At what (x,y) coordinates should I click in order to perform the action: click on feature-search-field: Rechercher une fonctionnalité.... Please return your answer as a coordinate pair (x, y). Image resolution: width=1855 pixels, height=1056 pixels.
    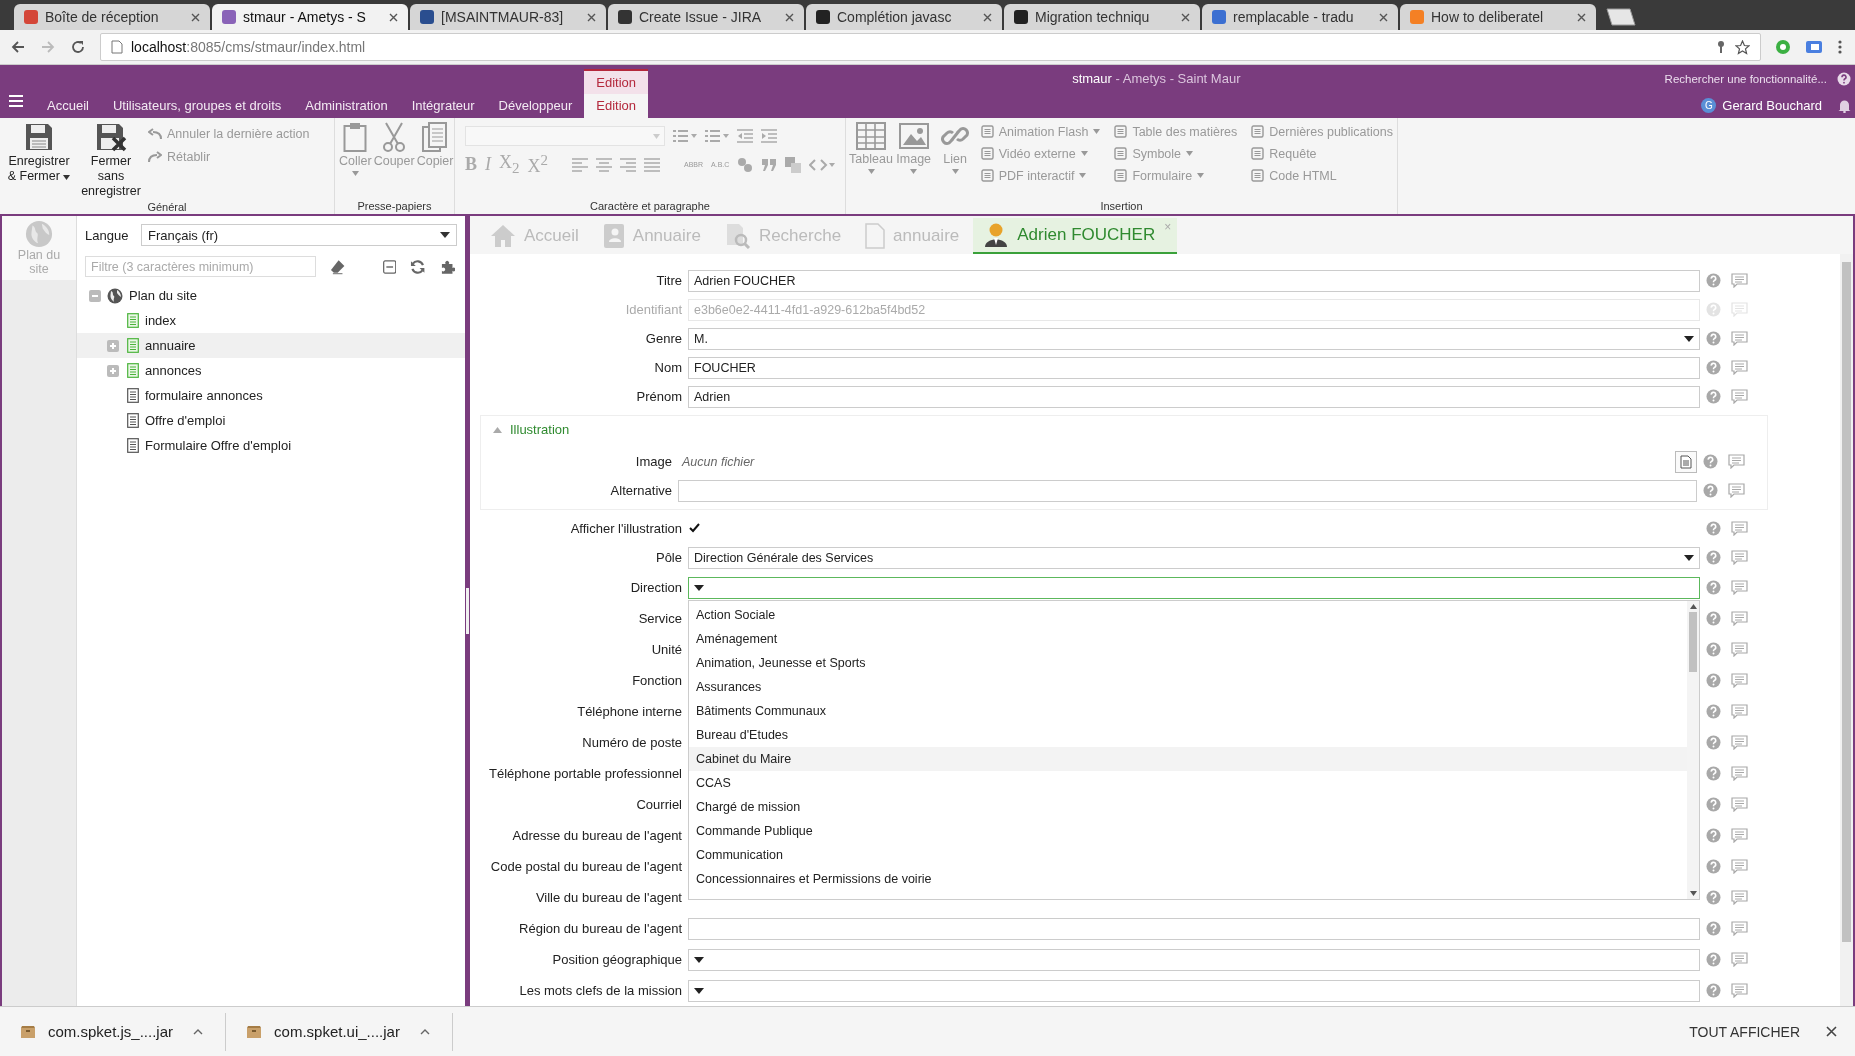
    Looking at the image, I should click on (1745, 79).